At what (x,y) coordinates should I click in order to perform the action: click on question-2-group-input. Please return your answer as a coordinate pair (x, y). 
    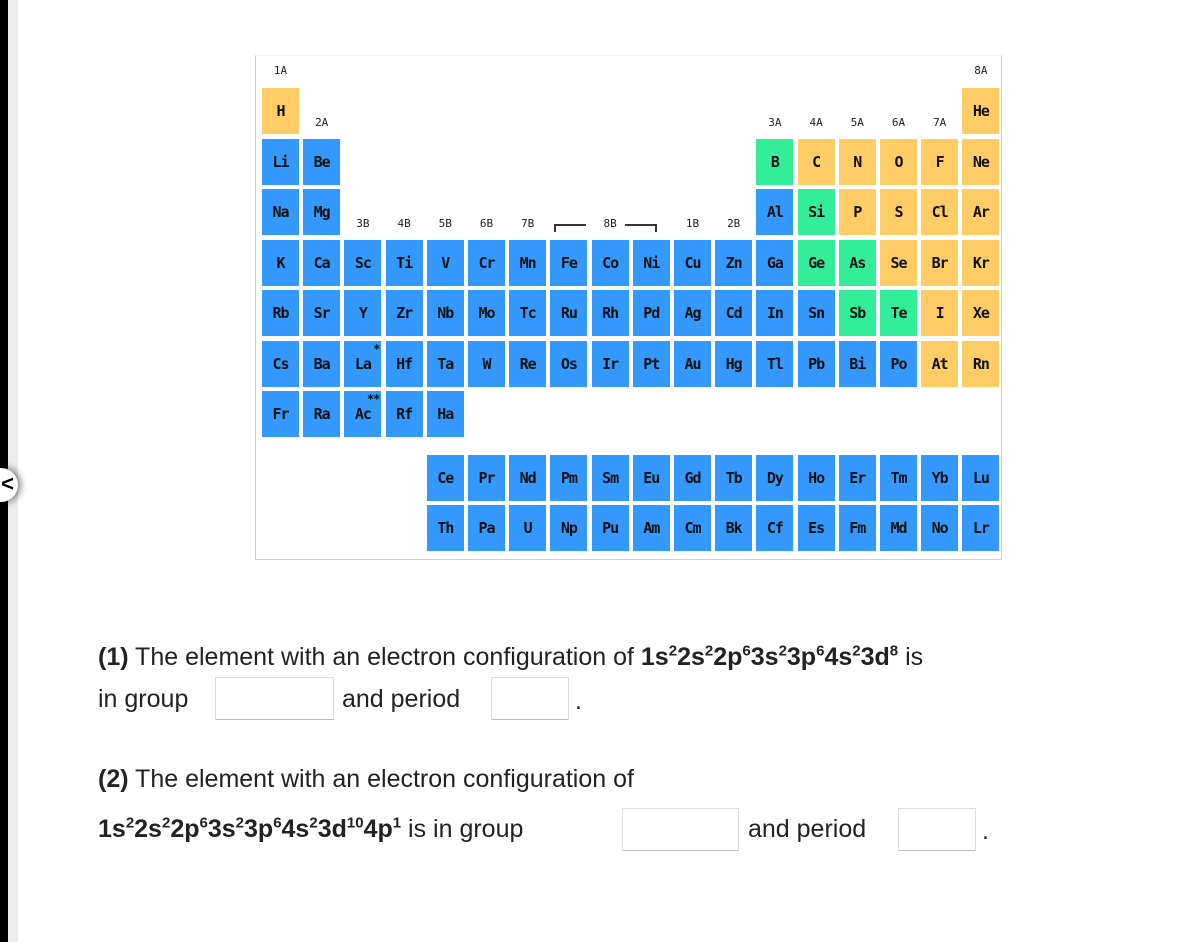
    Looking at the image, I should click on (680, 829).